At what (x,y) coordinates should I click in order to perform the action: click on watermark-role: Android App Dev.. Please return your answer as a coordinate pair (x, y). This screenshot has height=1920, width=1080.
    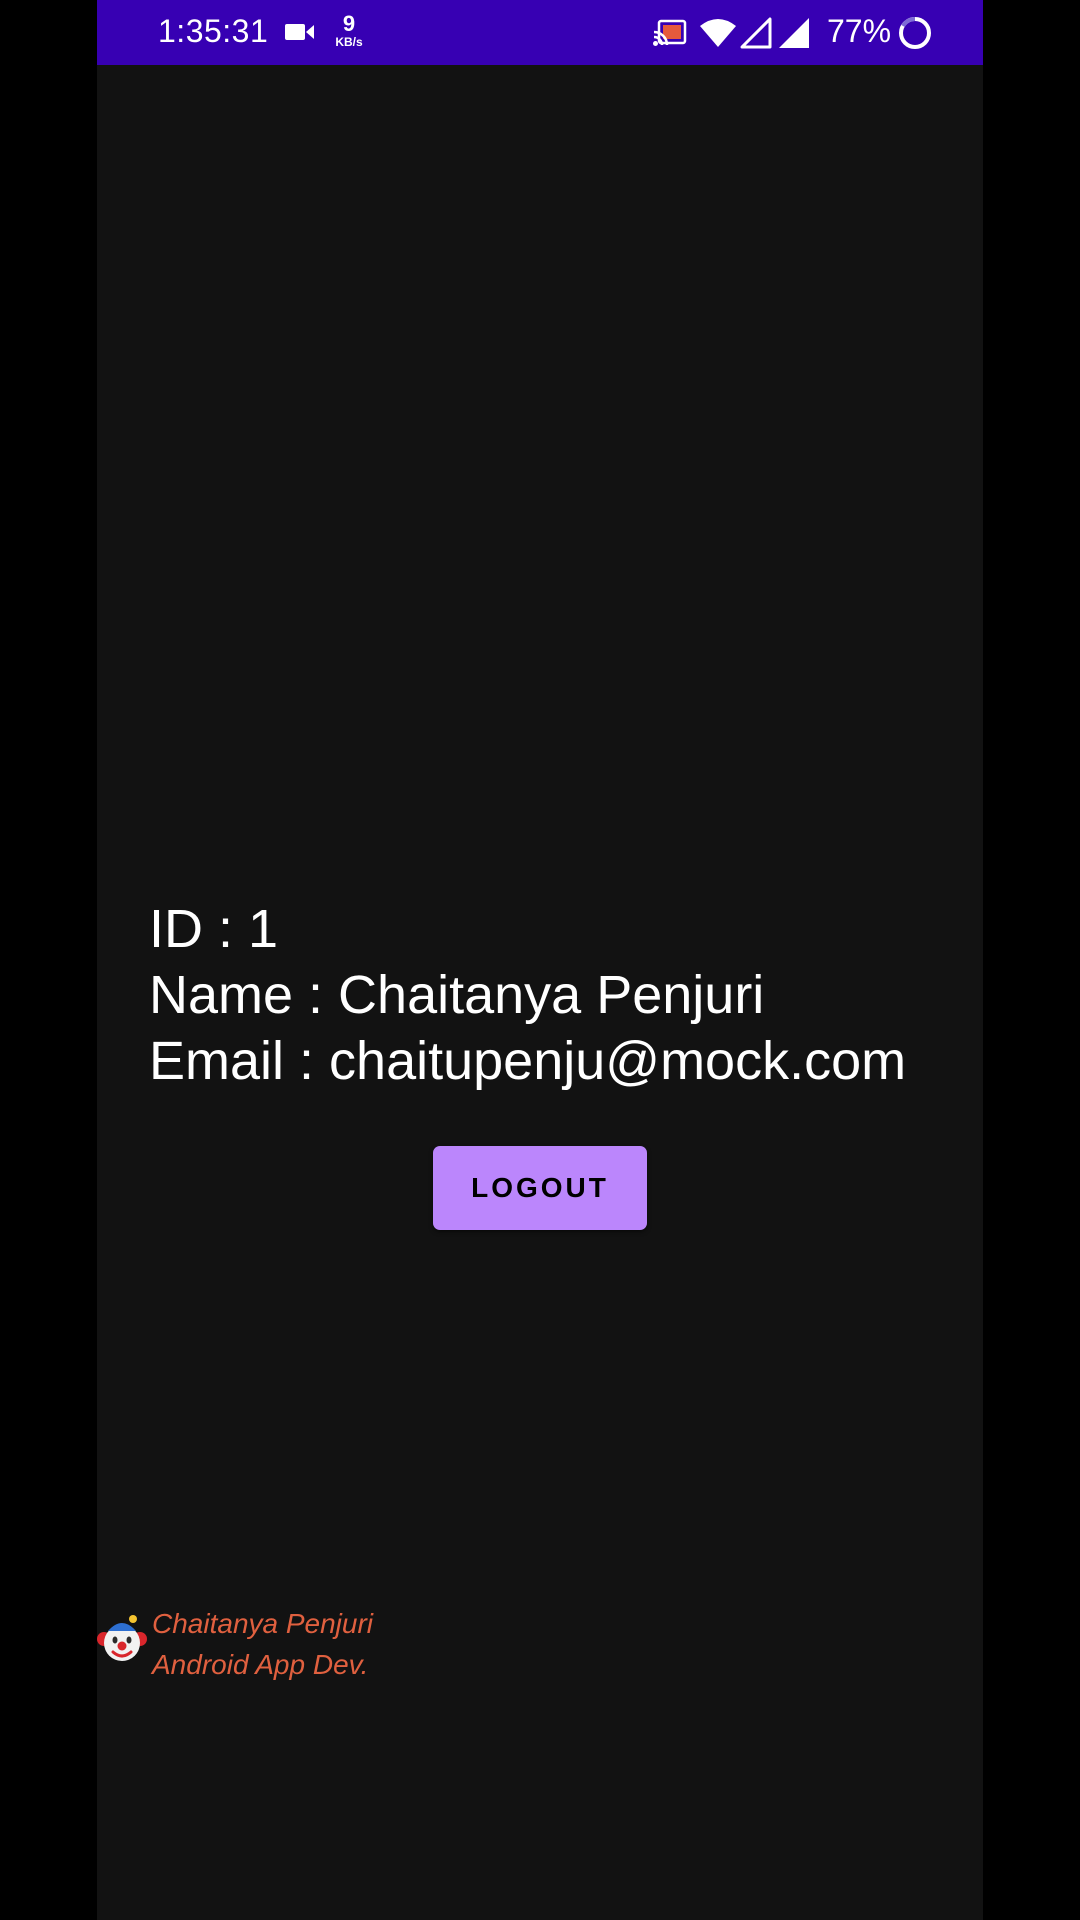
    Looking at the image, I should click on (260, 1664).